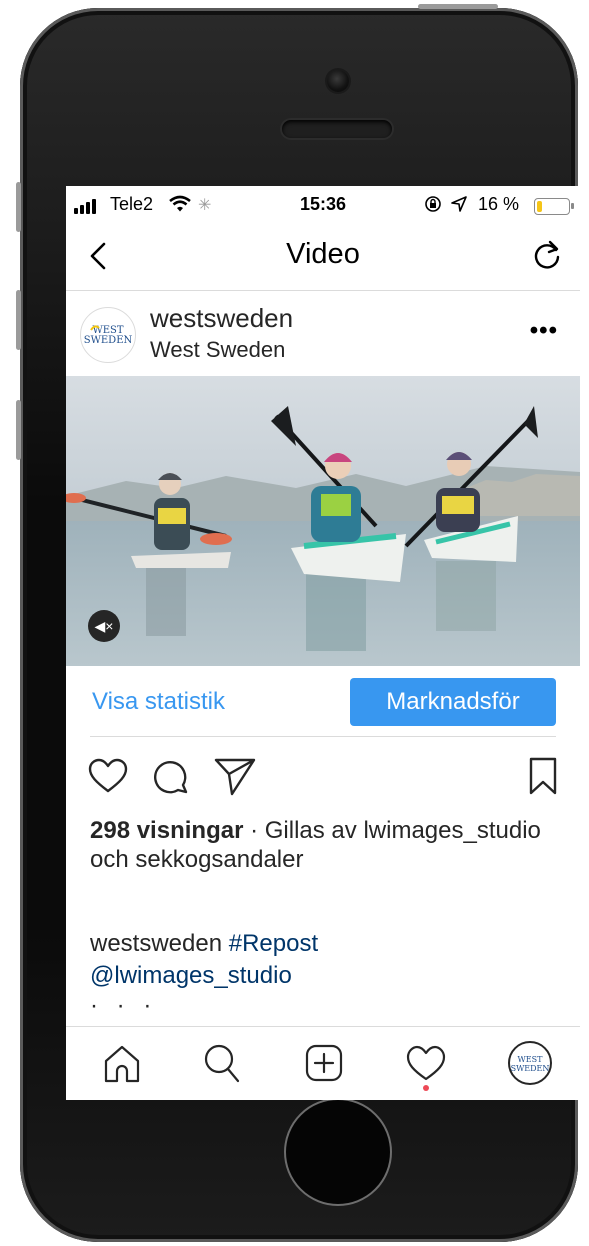  Describe the element at coordinates (458, 6) in the screenshot. I see `power-button` at that location.